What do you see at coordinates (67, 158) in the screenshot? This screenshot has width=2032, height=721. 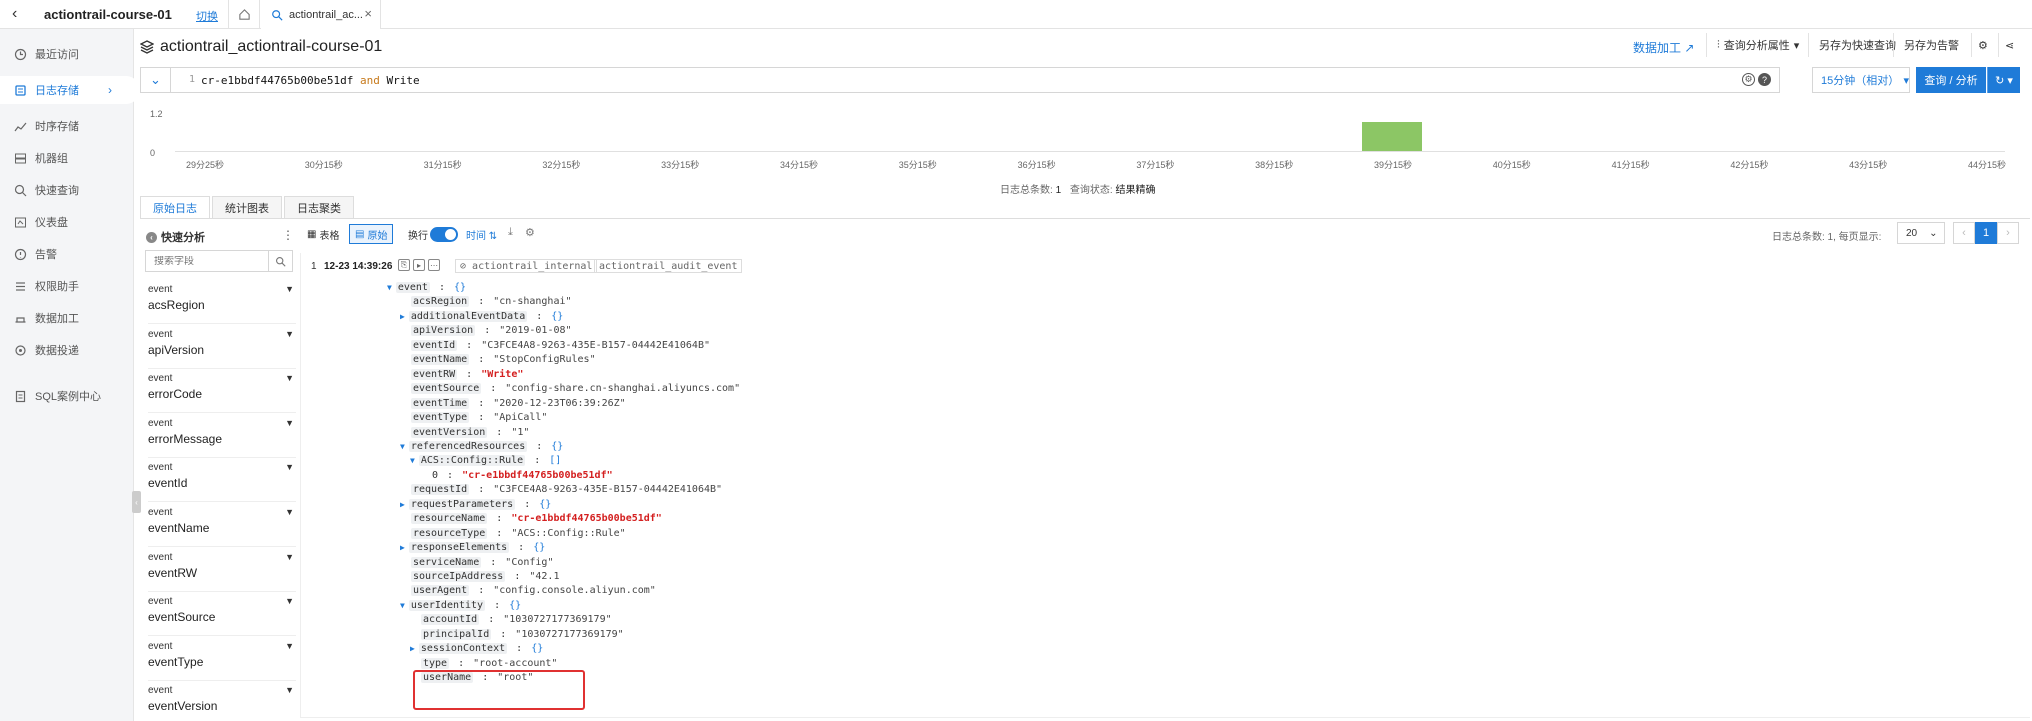 I see `sidebar-item-3: 机器组` at bounding box center [67, 158].